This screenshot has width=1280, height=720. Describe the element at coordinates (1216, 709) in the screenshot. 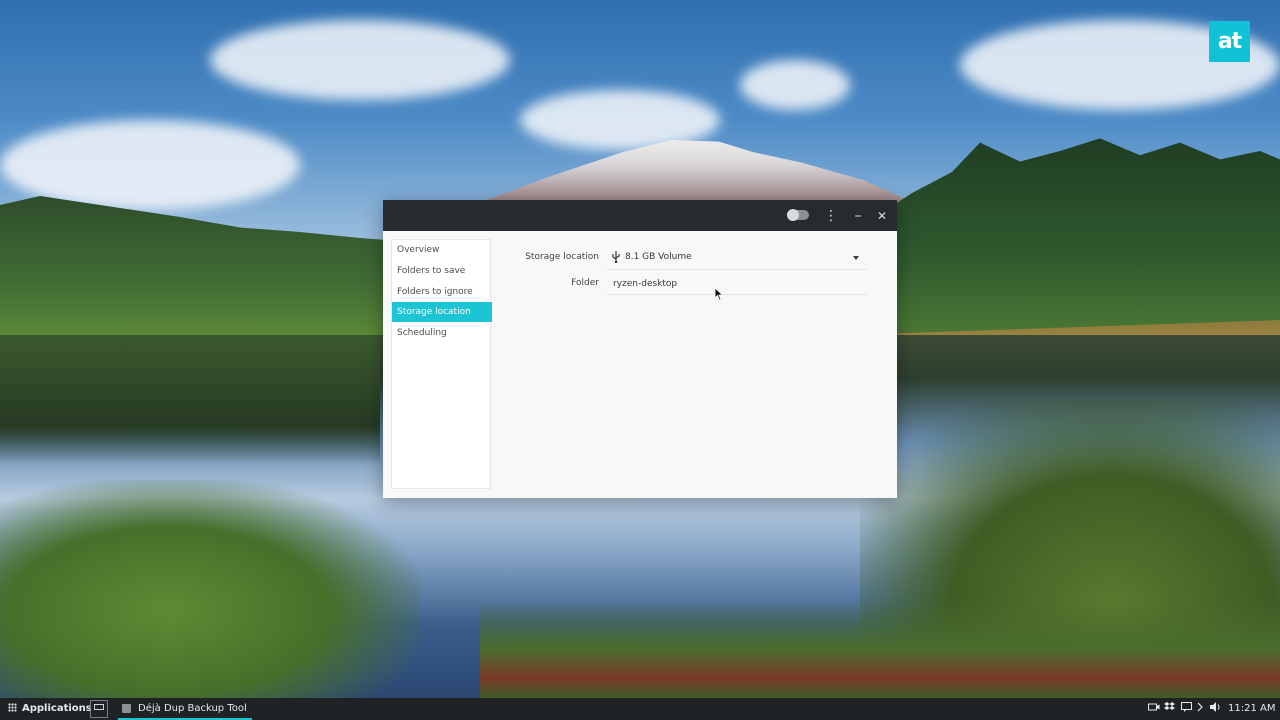

I see `volume-icon` at that location.